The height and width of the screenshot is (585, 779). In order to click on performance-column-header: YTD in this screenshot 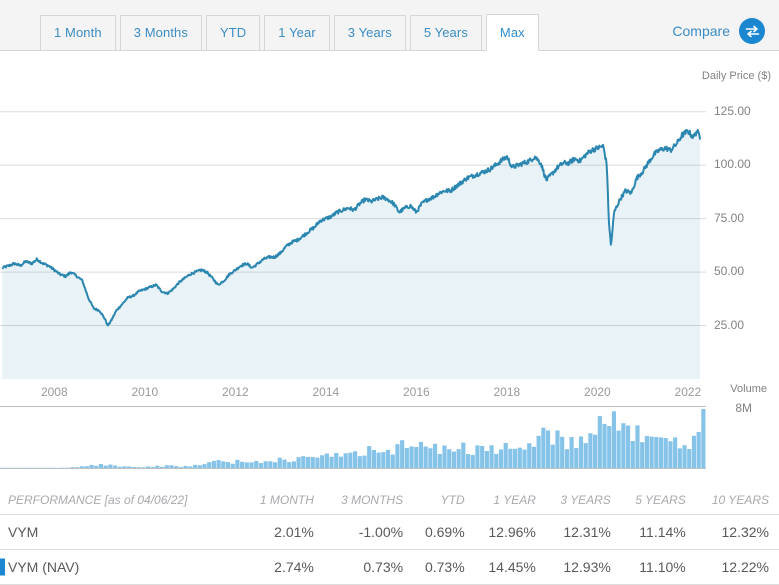, I will do `click(444, 502)`.